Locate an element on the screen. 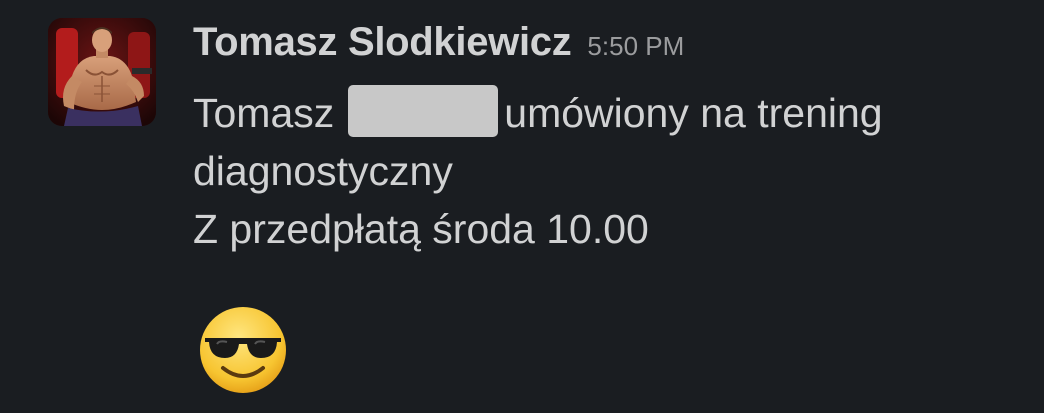 This screenshot has width=1044, height=413. smiling-face-with-sunglasses-icon is located at coordinates (243, 350).